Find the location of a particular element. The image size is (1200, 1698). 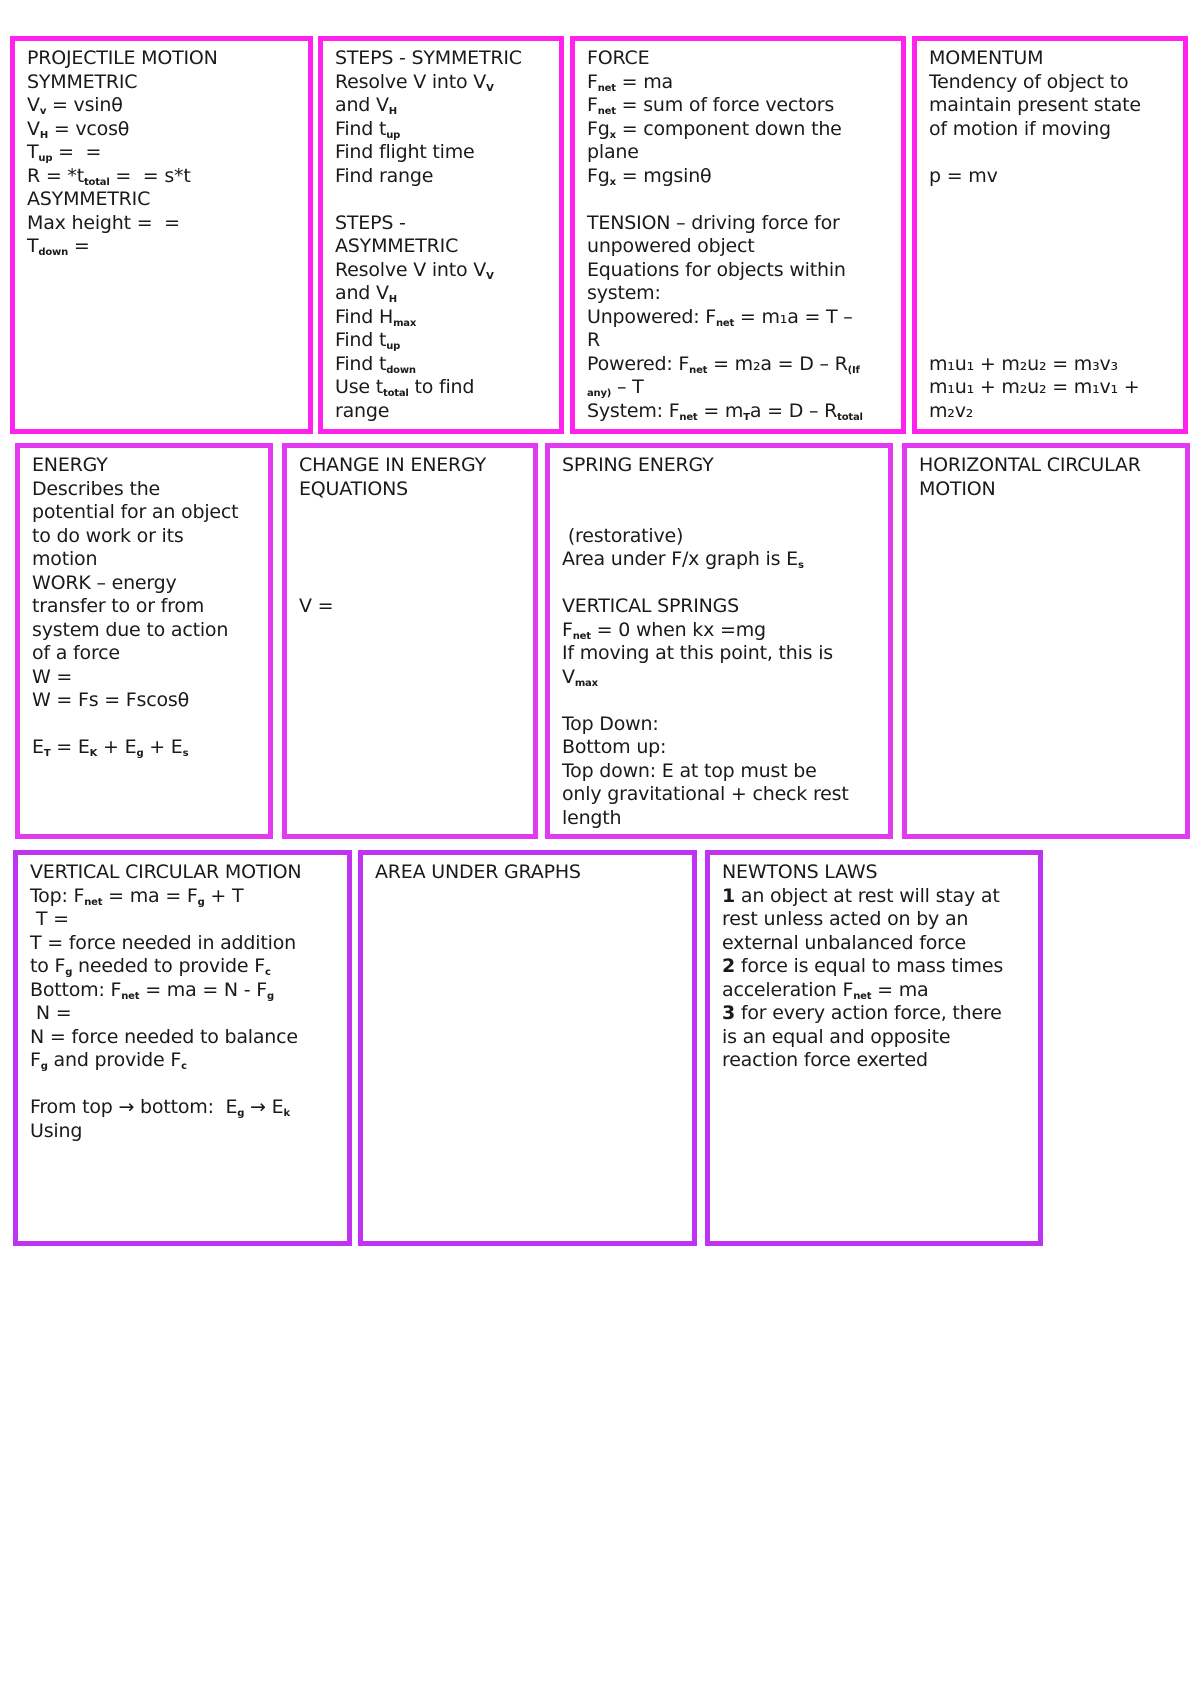

subscript: k is located at coordinates (286, 1113).